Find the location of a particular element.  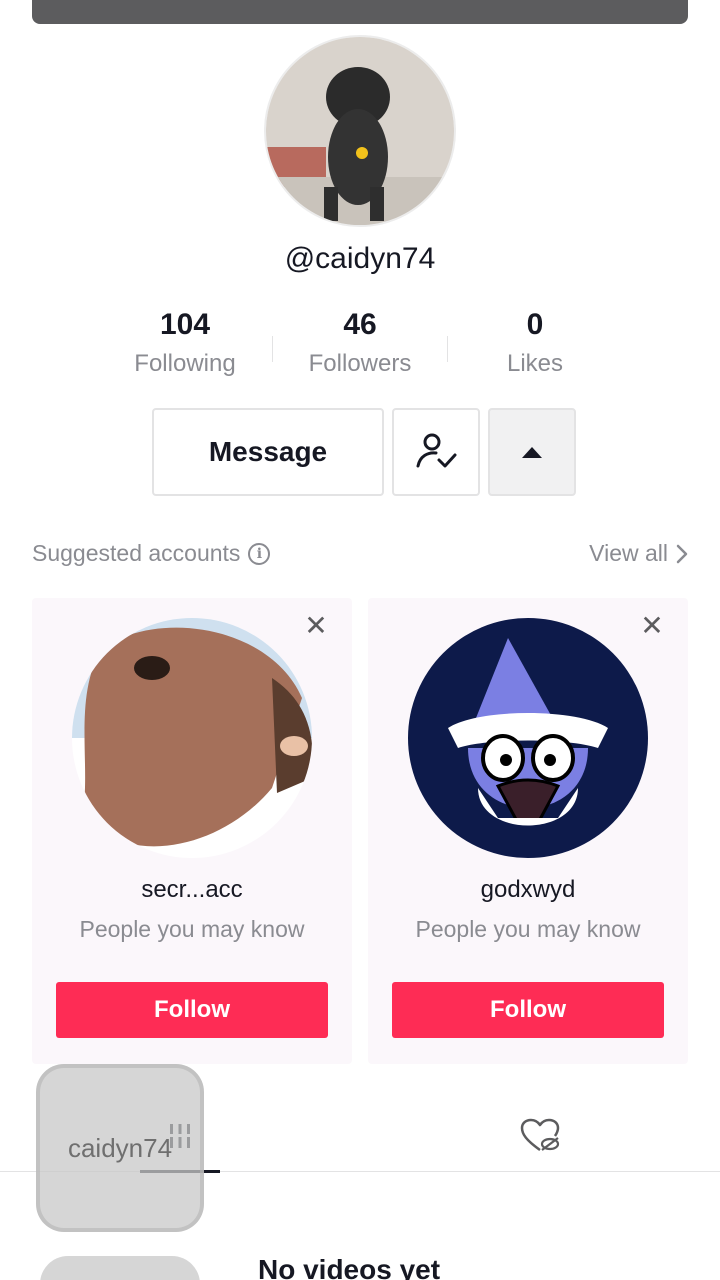

suggested-account-name: secr...acc is located at coordinates (192, 890).